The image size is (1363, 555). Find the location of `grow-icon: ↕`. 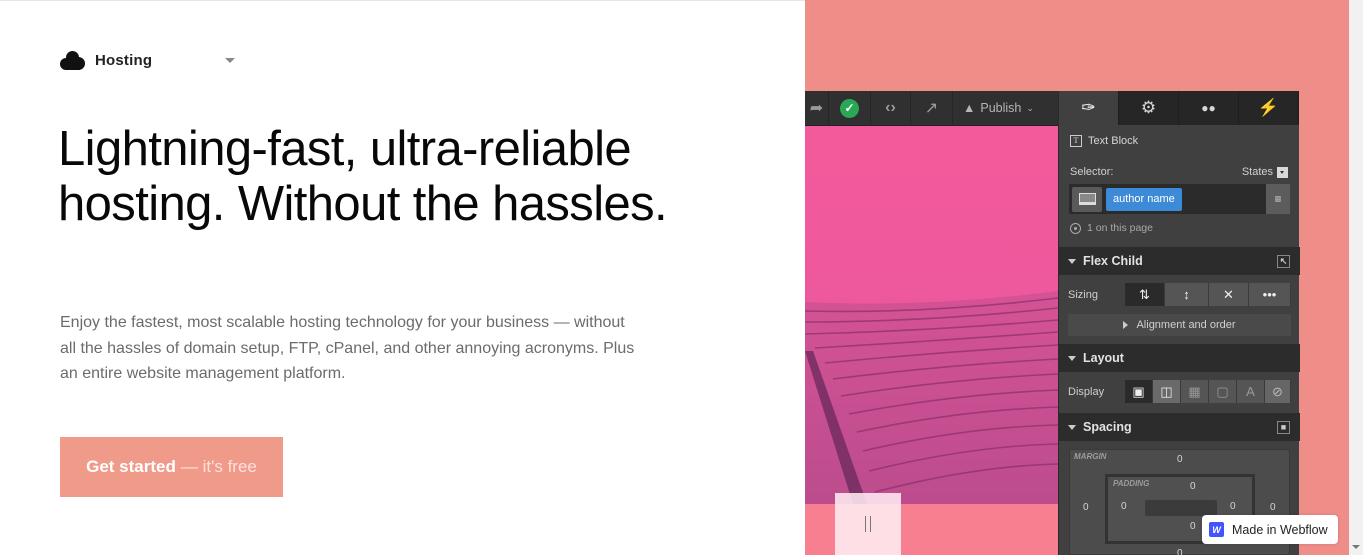

grow-icon: ↕ is located at coordinates (1187, 294).